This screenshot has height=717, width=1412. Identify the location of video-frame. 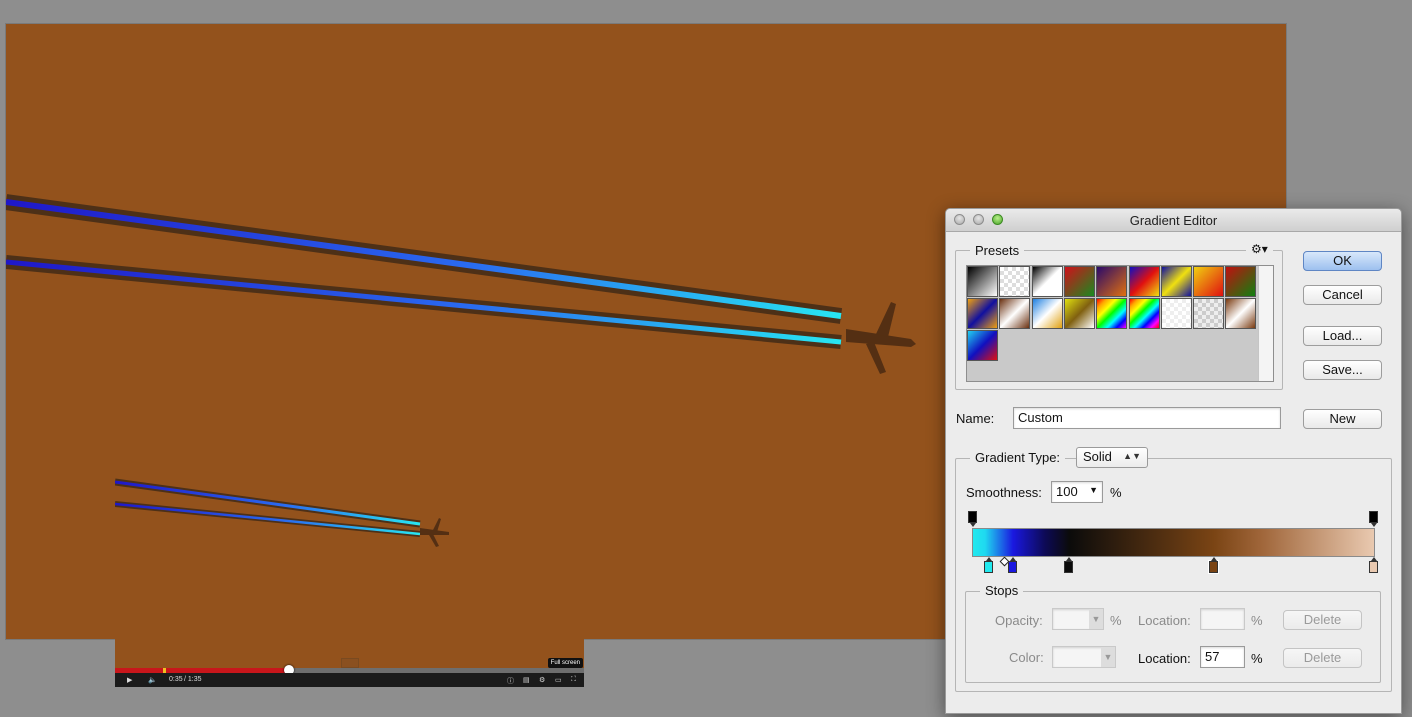
(282, 512).